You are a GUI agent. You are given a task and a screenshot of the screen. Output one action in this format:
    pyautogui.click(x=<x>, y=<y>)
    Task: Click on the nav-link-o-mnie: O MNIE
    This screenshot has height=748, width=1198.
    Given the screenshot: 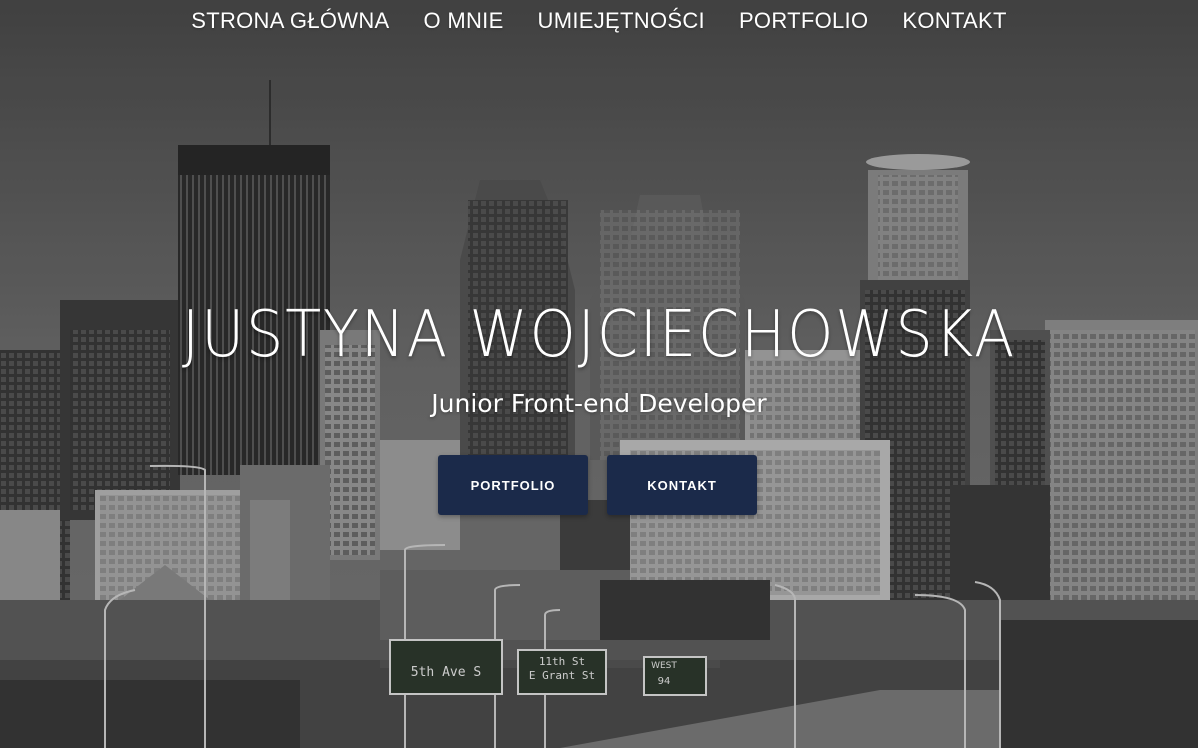 What is the action you would take?
    pyautogui.click(x=464, y=21)
    